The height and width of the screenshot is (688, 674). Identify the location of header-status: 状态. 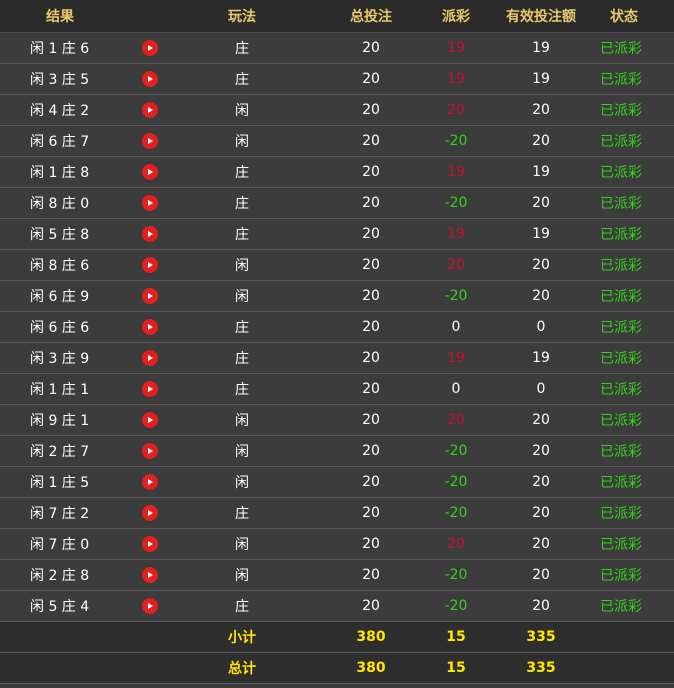
(624, 17).